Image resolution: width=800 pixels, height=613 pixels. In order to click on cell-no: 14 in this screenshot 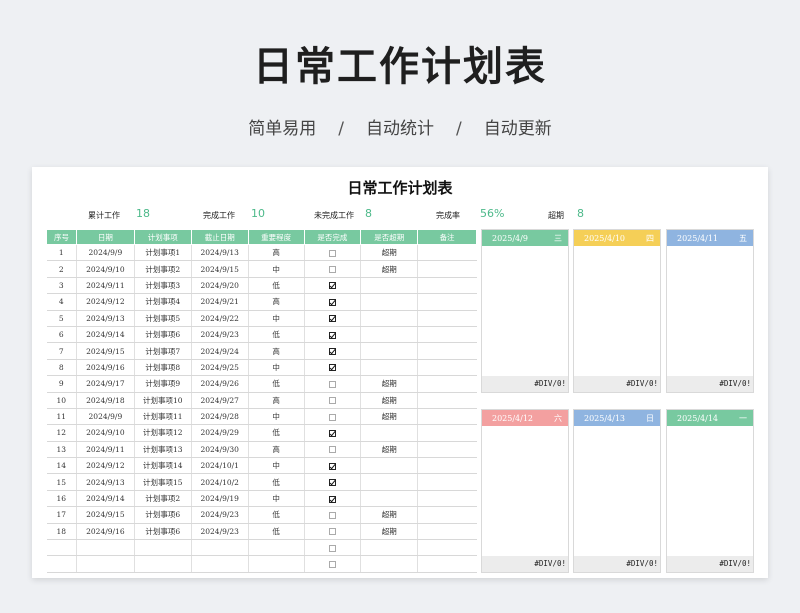, I will do `click(61, 466)`.